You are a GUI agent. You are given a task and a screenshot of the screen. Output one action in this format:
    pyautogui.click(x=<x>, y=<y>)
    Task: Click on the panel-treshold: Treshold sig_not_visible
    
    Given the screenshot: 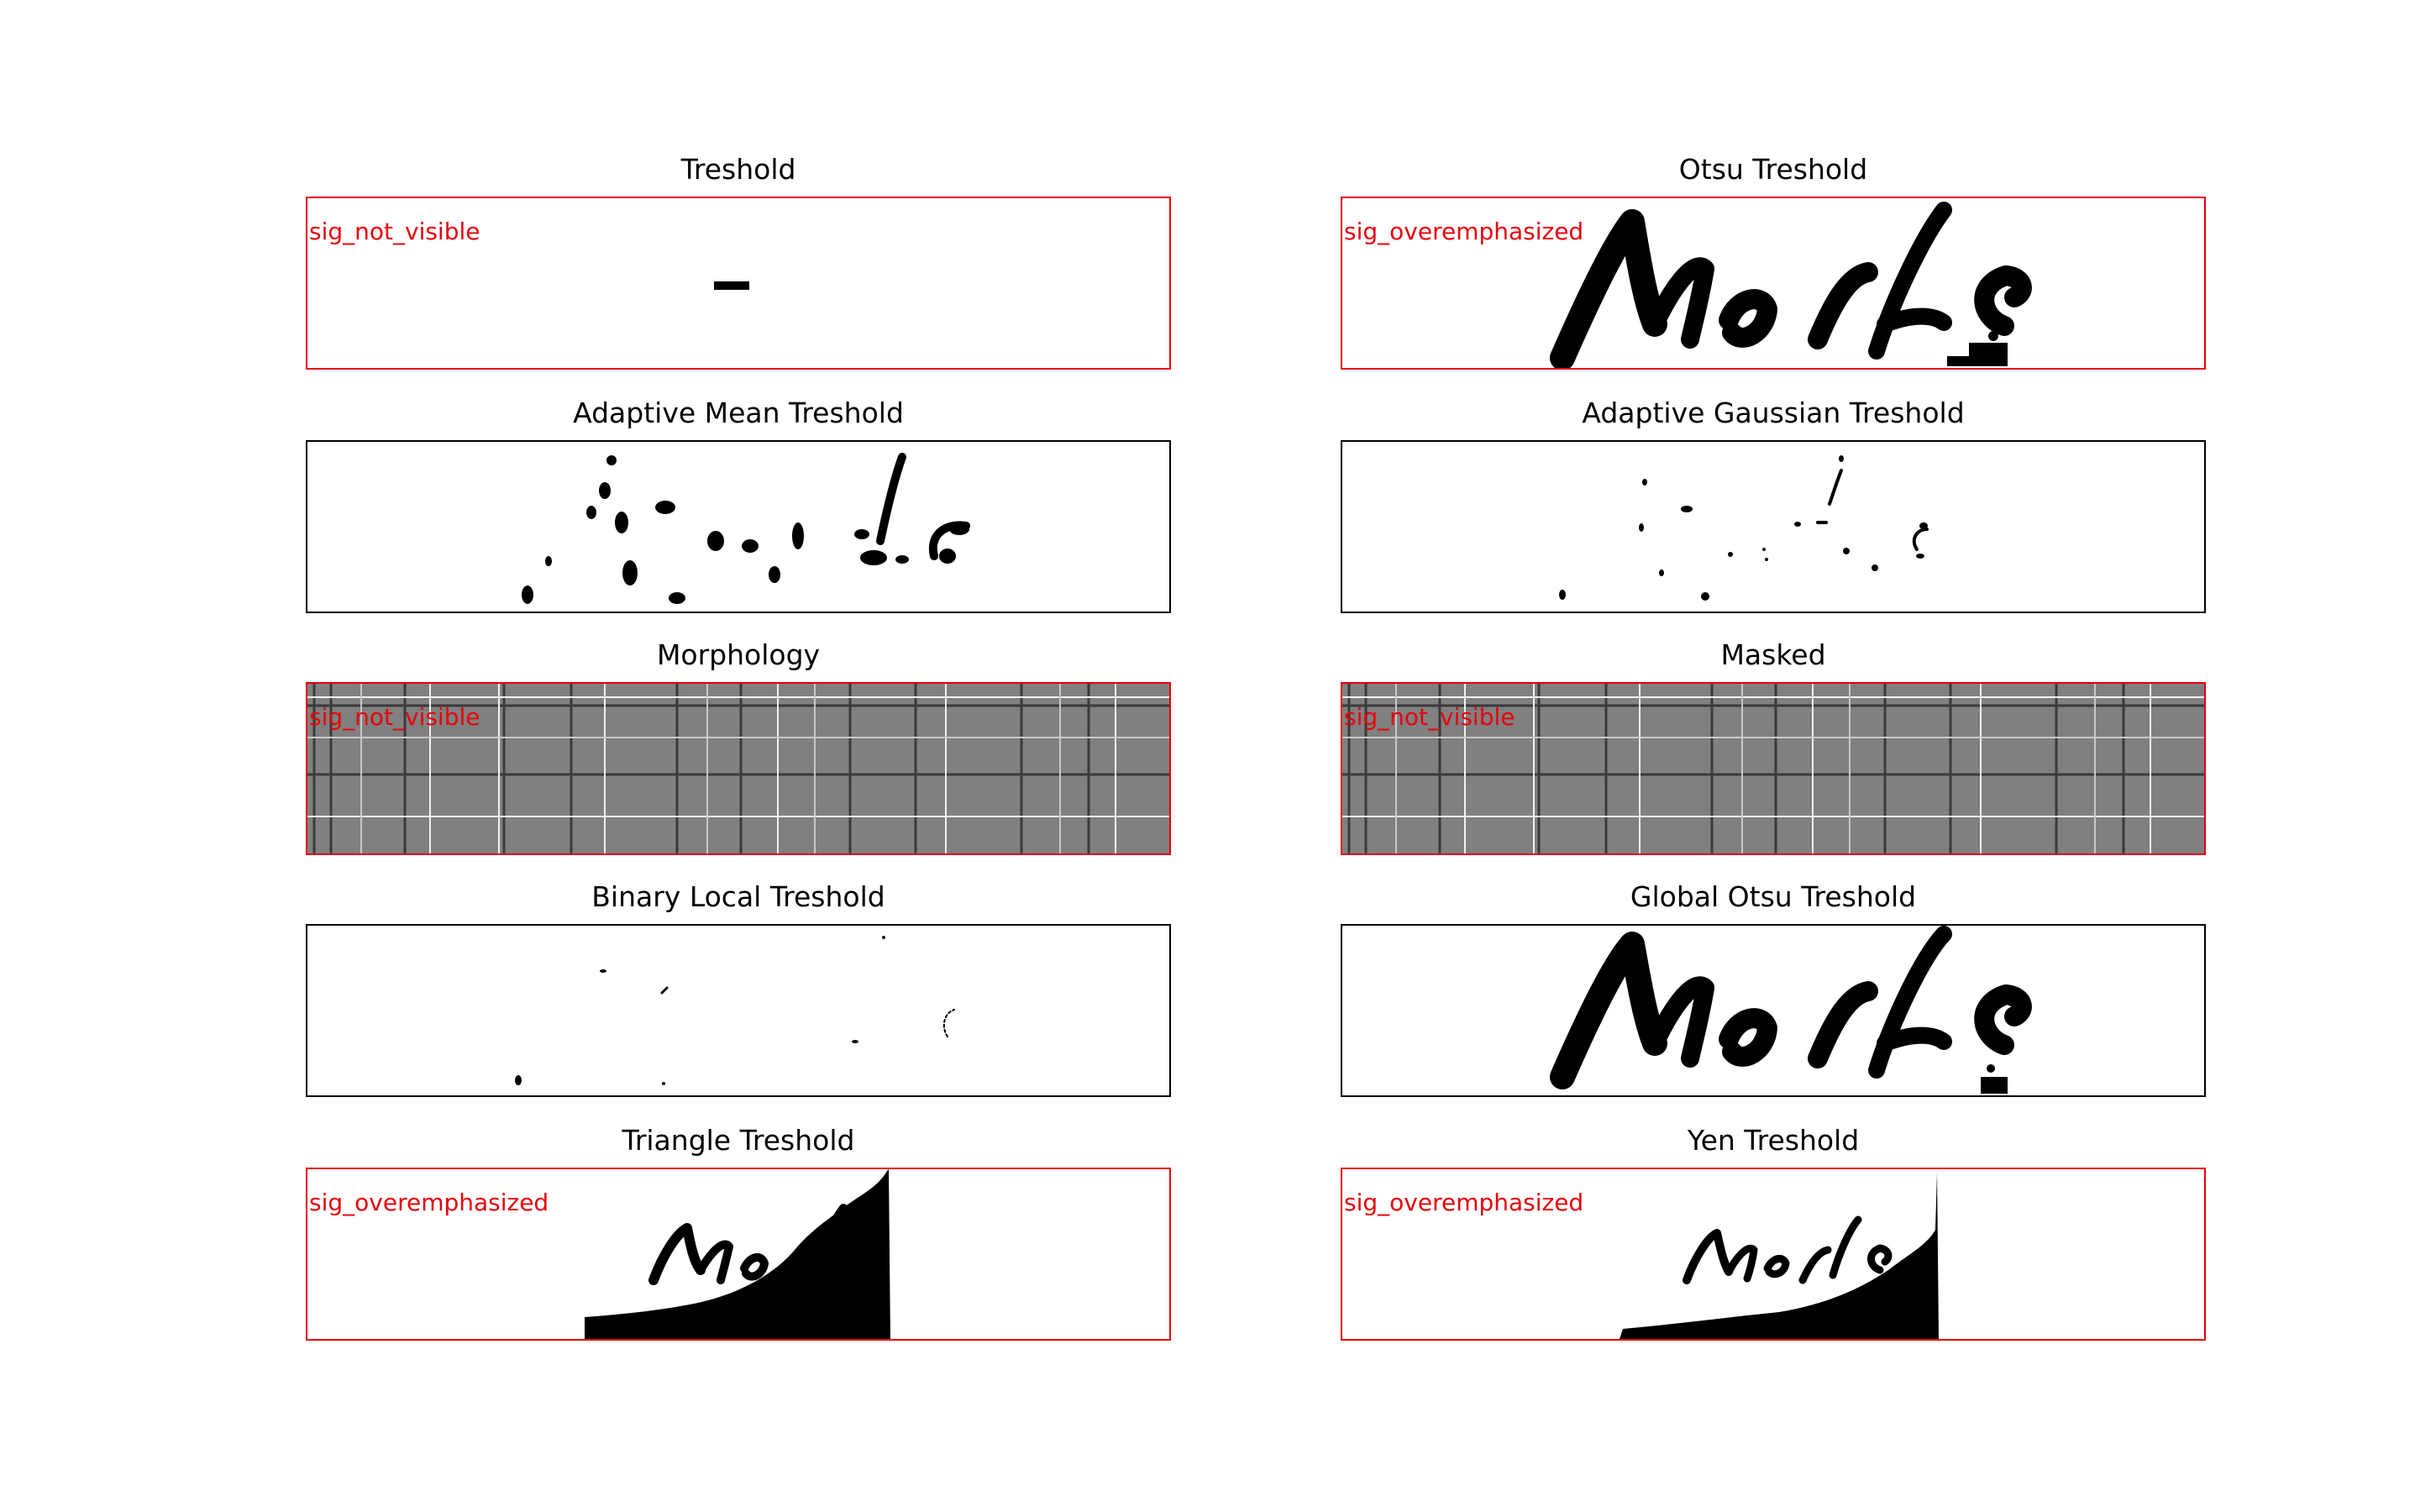 What is the action you would take?
    pyautogui.click(x=738, y=261)
    